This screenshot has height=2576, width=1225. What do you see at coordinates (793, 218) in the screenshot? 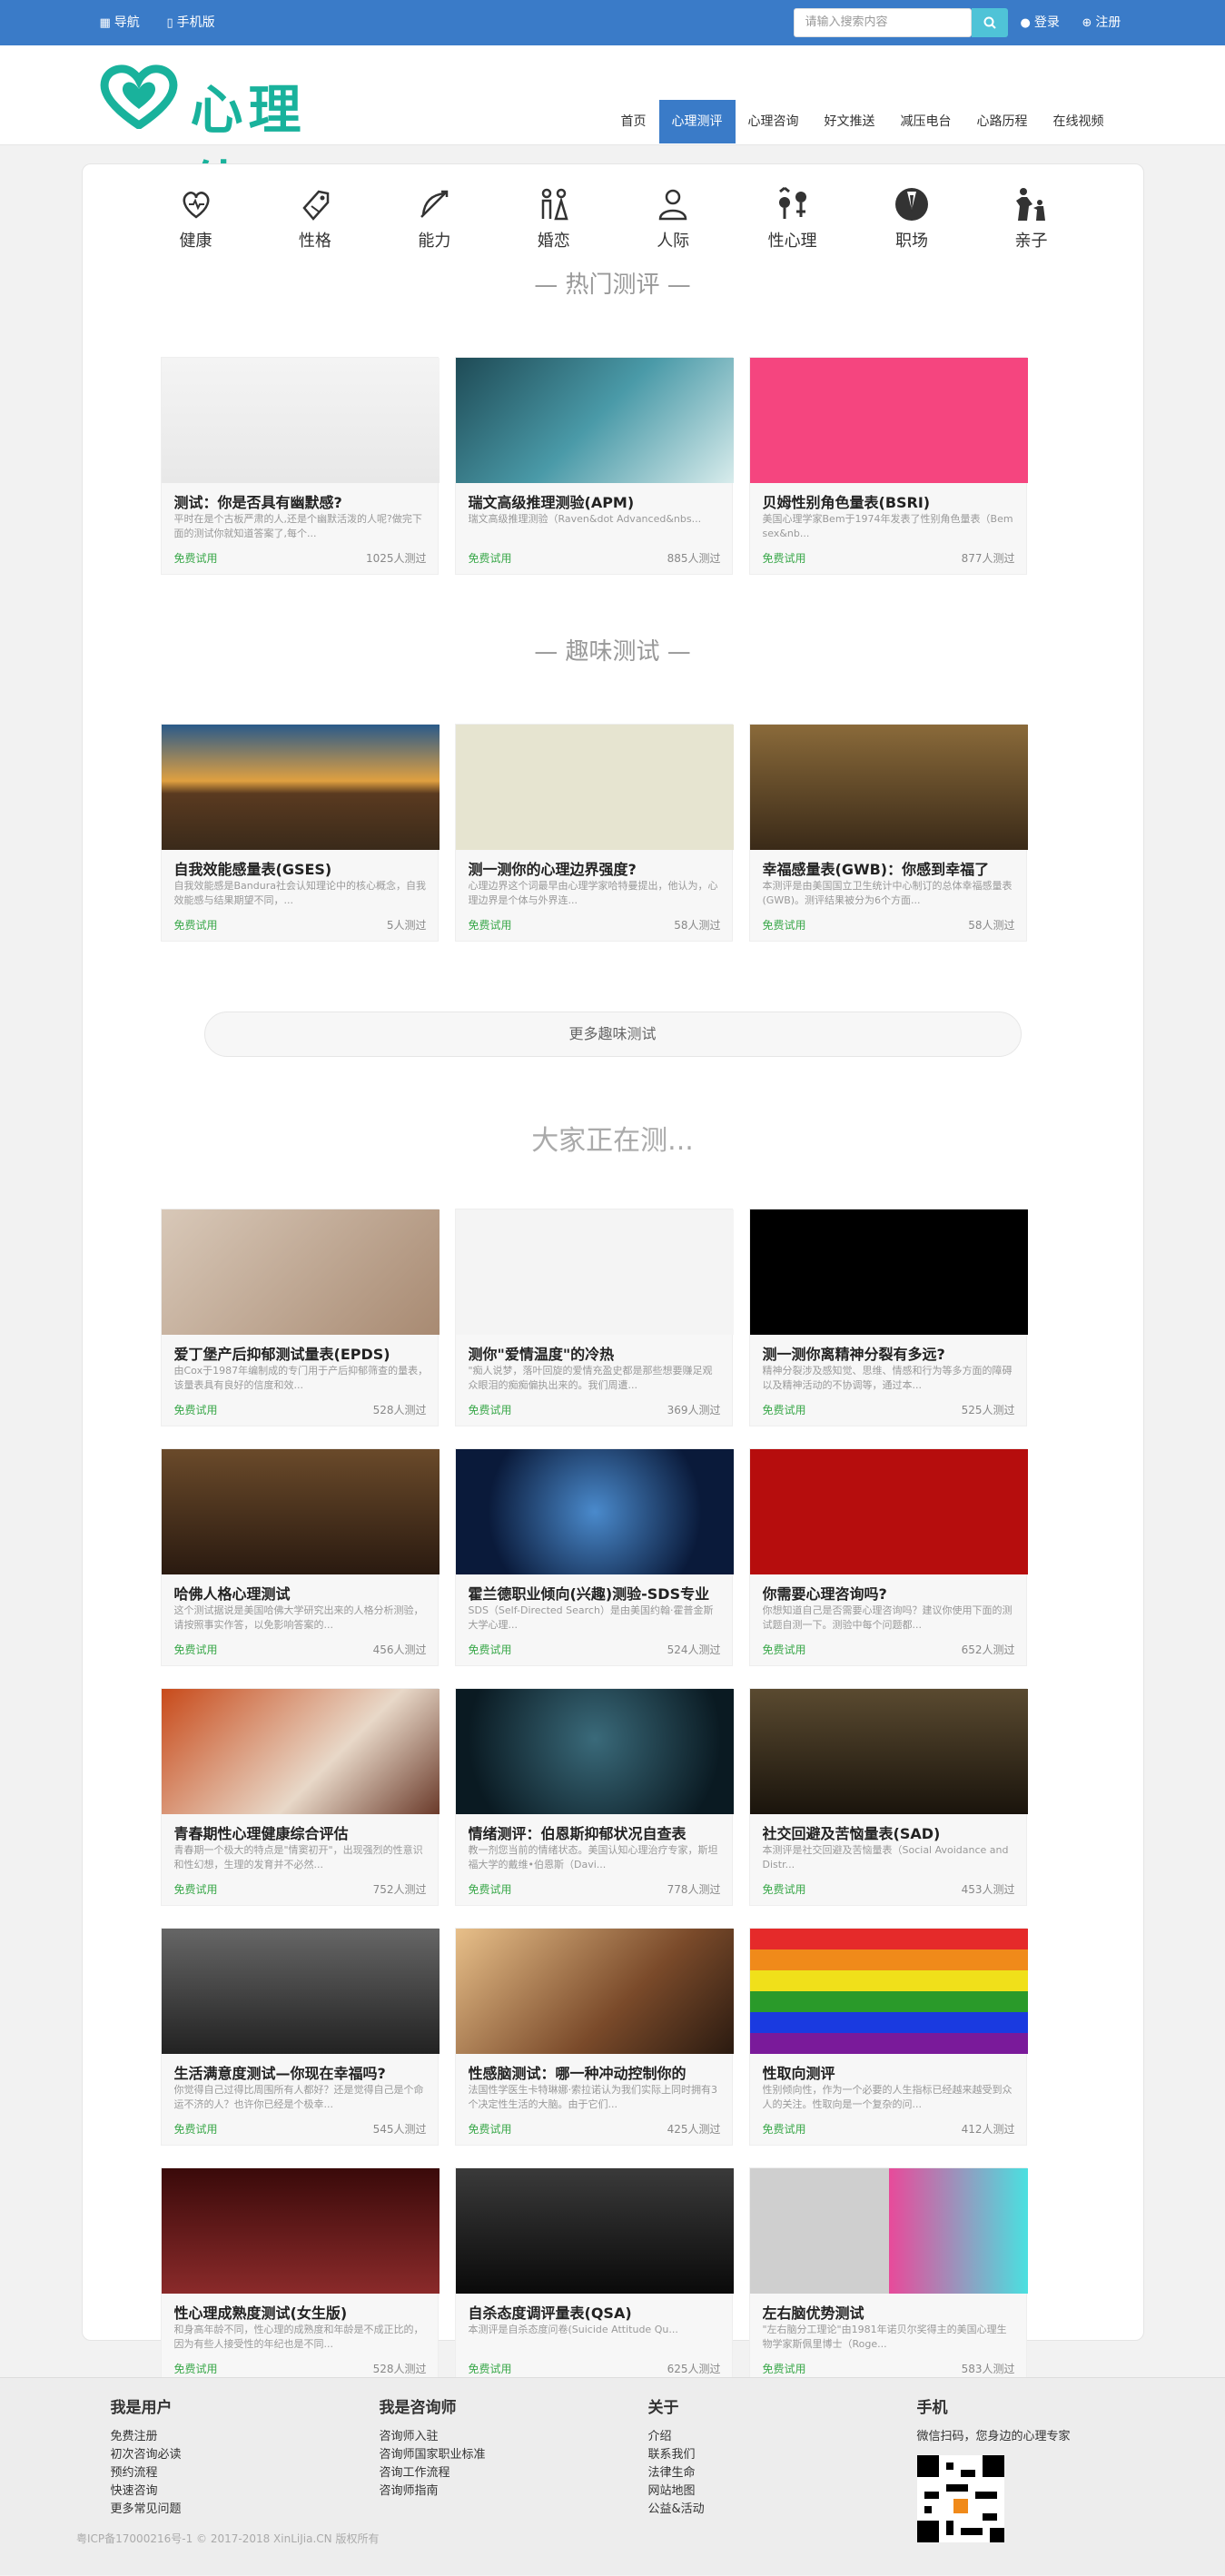
I see `category-5: 性心理` at bounding box center [793, 218].